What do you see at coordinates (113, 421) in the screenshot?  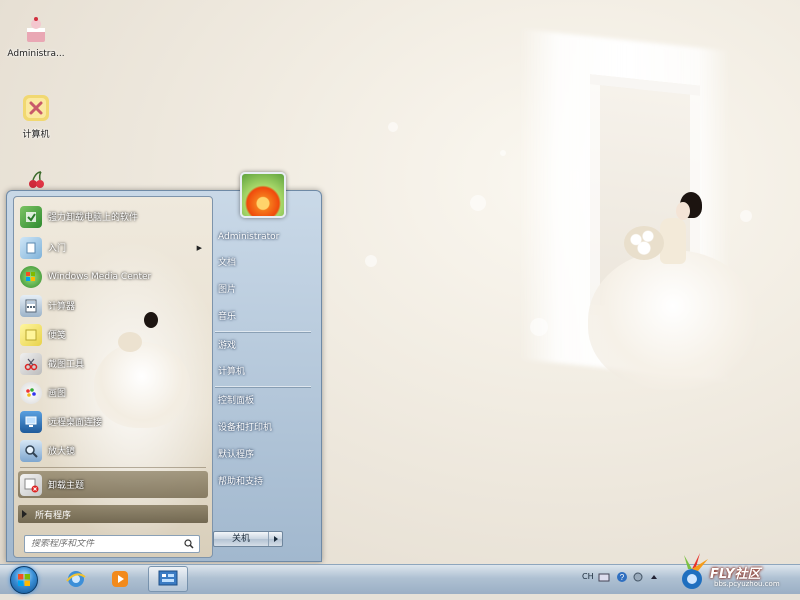 I see `program-item-remote-desktop: 远程桌面连接` at bounding box center [113, 421].